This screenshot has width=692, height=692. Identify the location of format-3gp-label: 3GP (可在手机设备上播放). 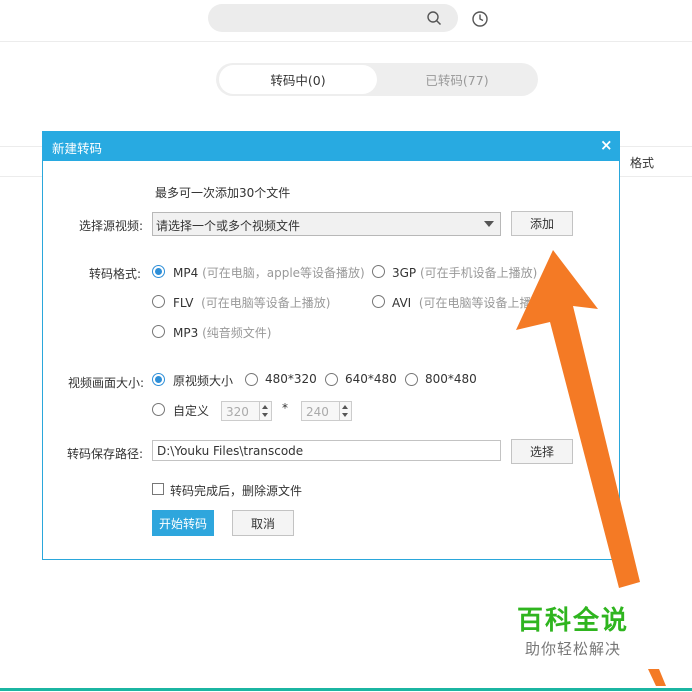
(465, 273).